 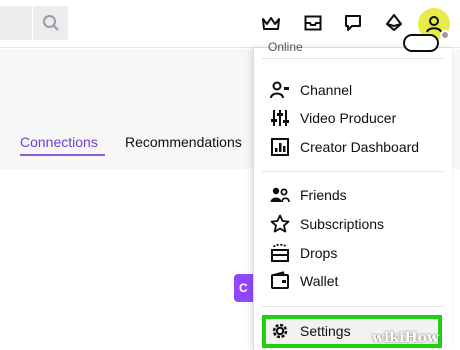 I want to click on tab-recommendations: Recommendations, so click(x=183, y=142).